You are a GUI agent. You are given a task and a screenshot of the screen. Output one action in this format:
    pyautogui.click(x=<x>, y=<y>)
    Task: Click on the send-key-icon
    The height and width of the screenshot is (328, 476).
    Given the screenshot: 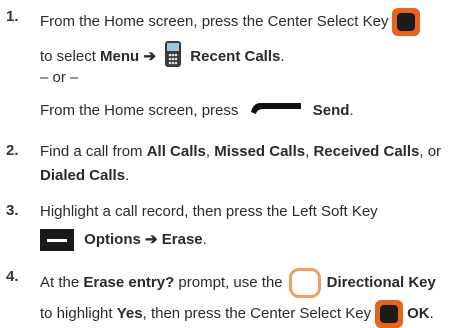 What is the action you would take?
    pyautogui.click(x=276, y=111)
    